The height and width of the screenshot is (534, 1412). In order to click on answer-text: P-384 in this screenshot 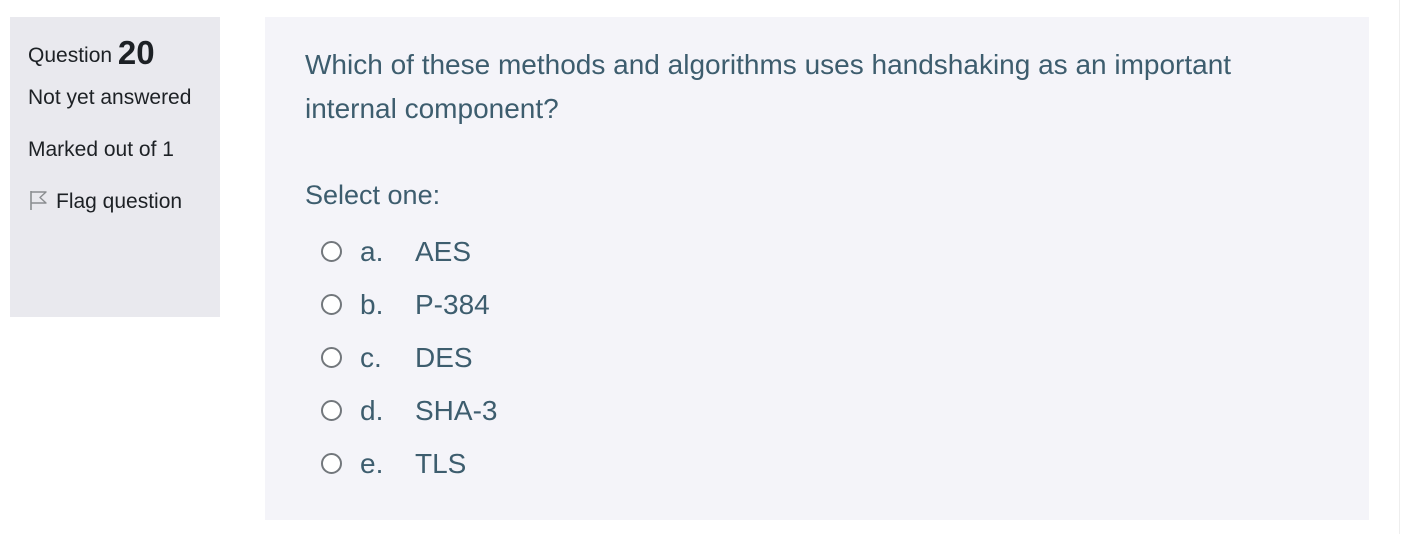, I will do `click(452, 304)`.